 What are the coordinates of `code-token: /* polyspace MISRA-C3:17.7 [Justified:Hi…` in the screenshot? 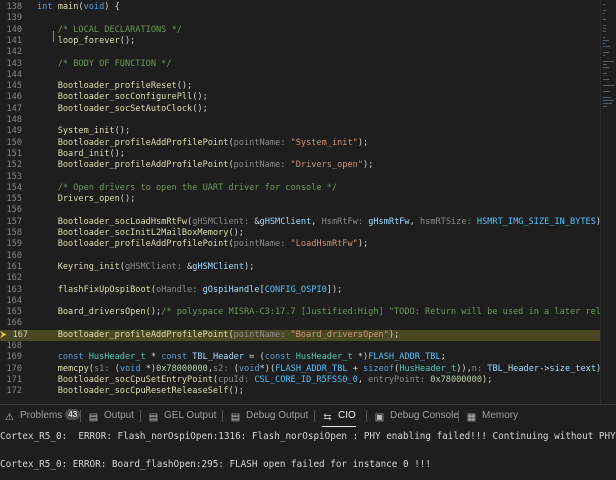 It's located at (388, 312).